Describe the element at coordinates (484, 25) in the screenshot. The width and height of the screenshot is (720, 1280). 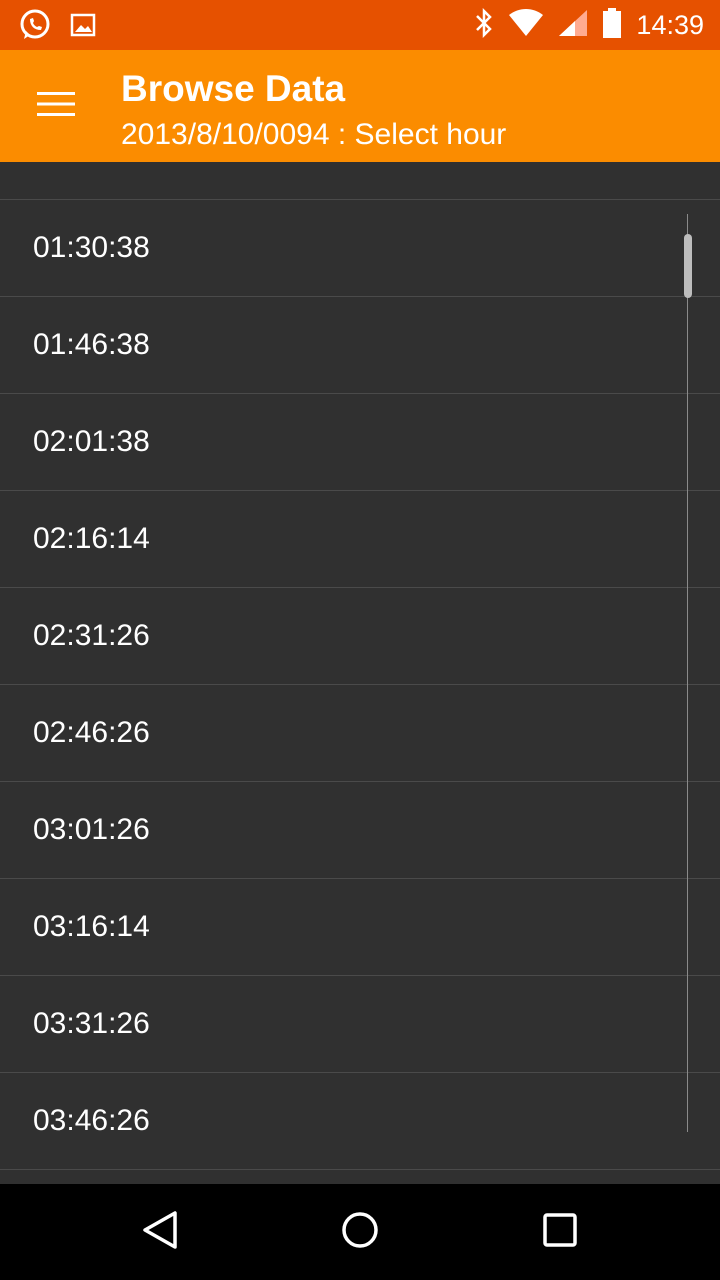
I see `bluetooth-icon` at that location.